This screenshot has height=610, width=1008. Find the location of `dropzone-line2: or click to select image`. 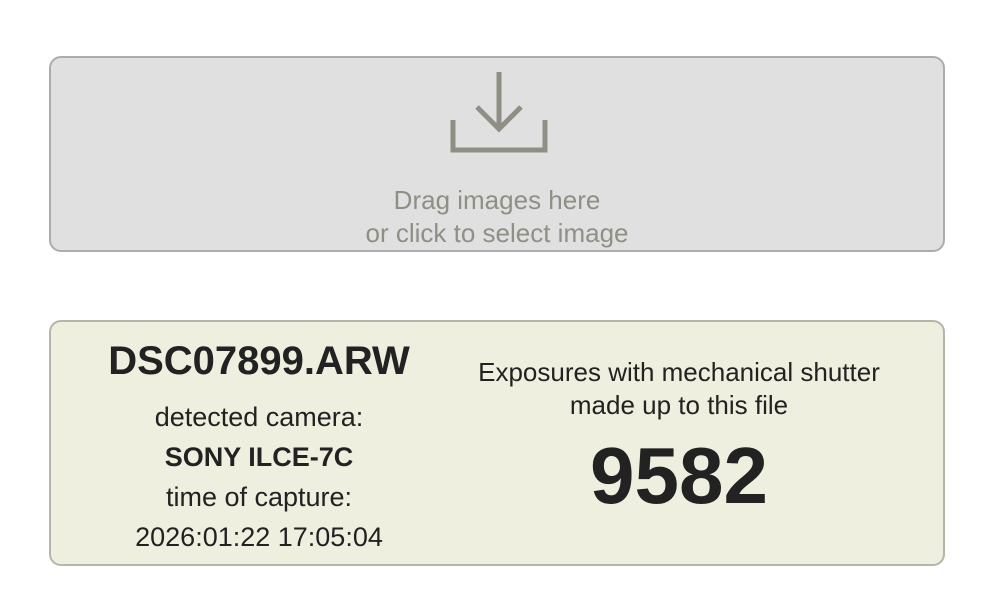

dropzone-line2: or click to select image is located at coordinates (497, 233).